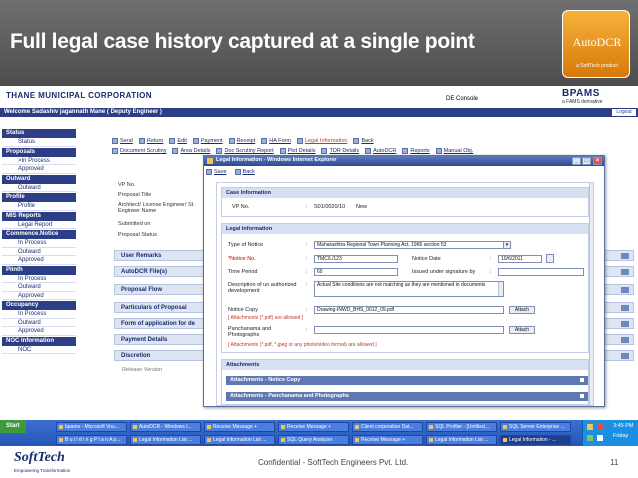 The image size is (638, 478). I want to click on vp-no-label: VP No., so click(241, 207).